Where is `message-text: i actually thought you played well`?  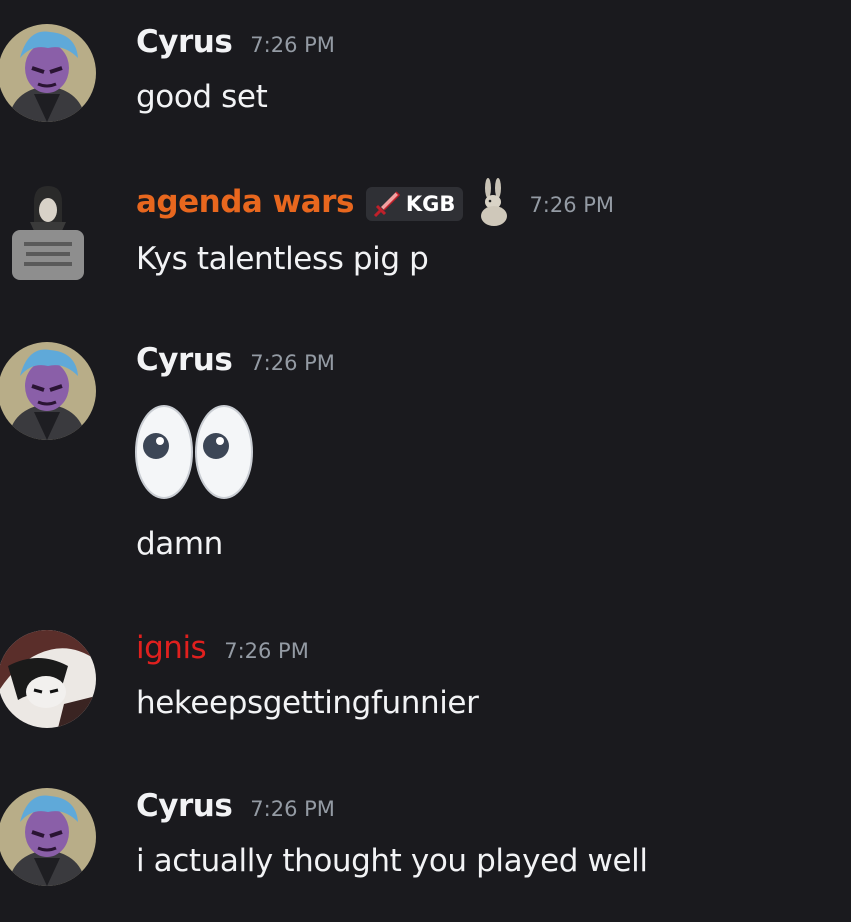
message-text: i actually thought you played well is located at coordinates (392, 861).